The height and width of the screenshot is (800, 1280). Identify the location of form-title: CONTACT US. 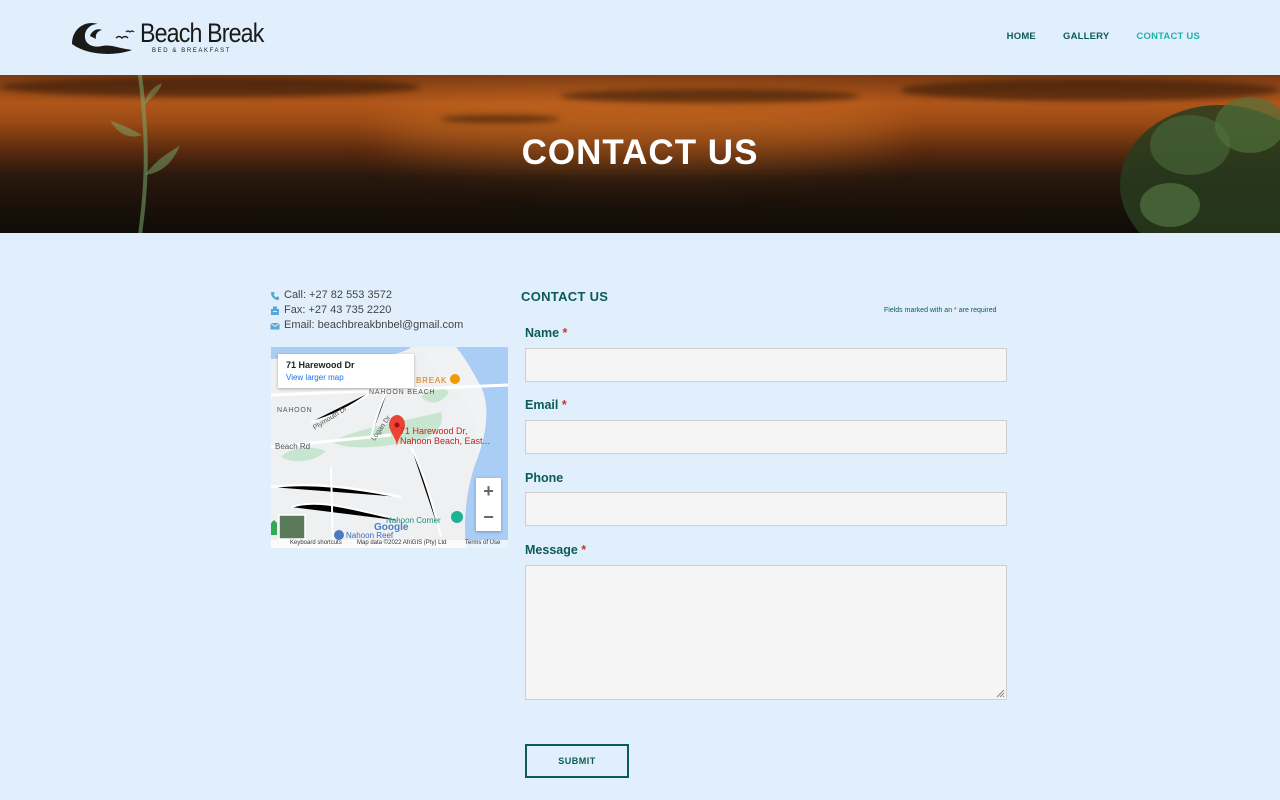
(565, 296).